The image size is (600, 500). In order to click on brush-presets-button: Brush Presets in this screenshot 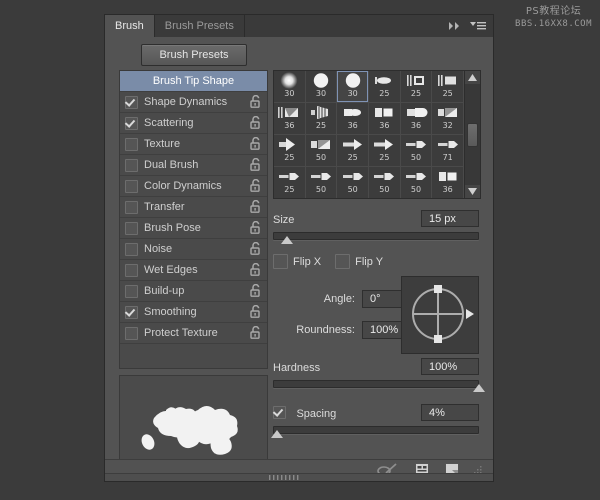, I will do `click(194, 55)`.